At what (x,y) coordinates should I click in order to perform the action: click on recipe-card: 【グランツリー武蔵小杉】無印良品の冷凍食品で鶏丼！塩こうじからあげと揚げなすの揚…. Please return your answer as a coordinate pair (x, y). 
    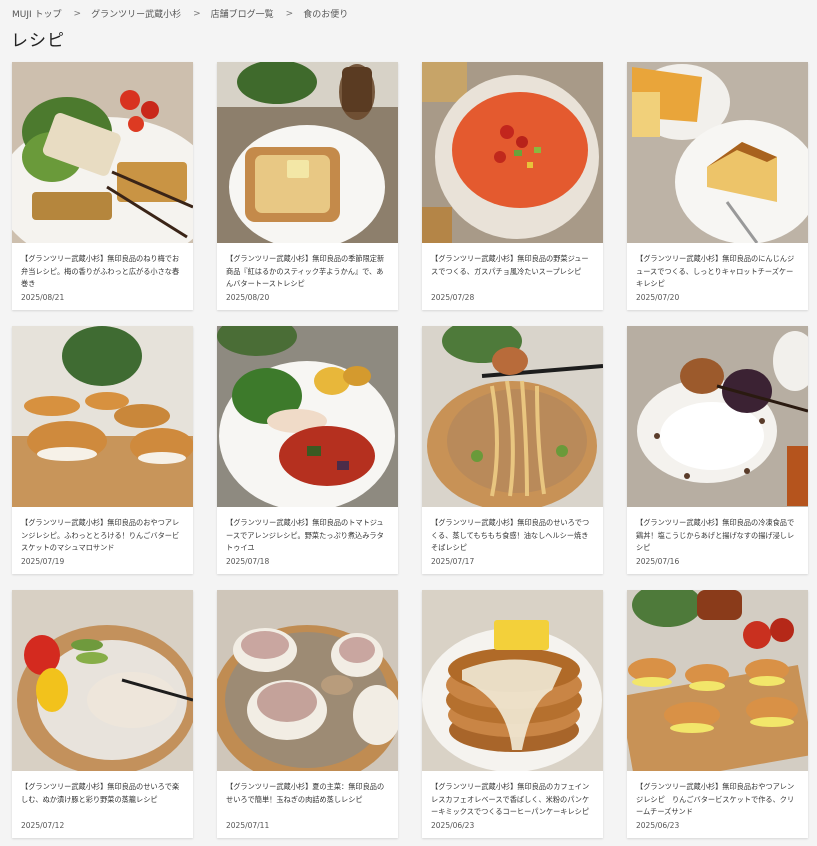
    Looking at the image, I should click on (717, 450).